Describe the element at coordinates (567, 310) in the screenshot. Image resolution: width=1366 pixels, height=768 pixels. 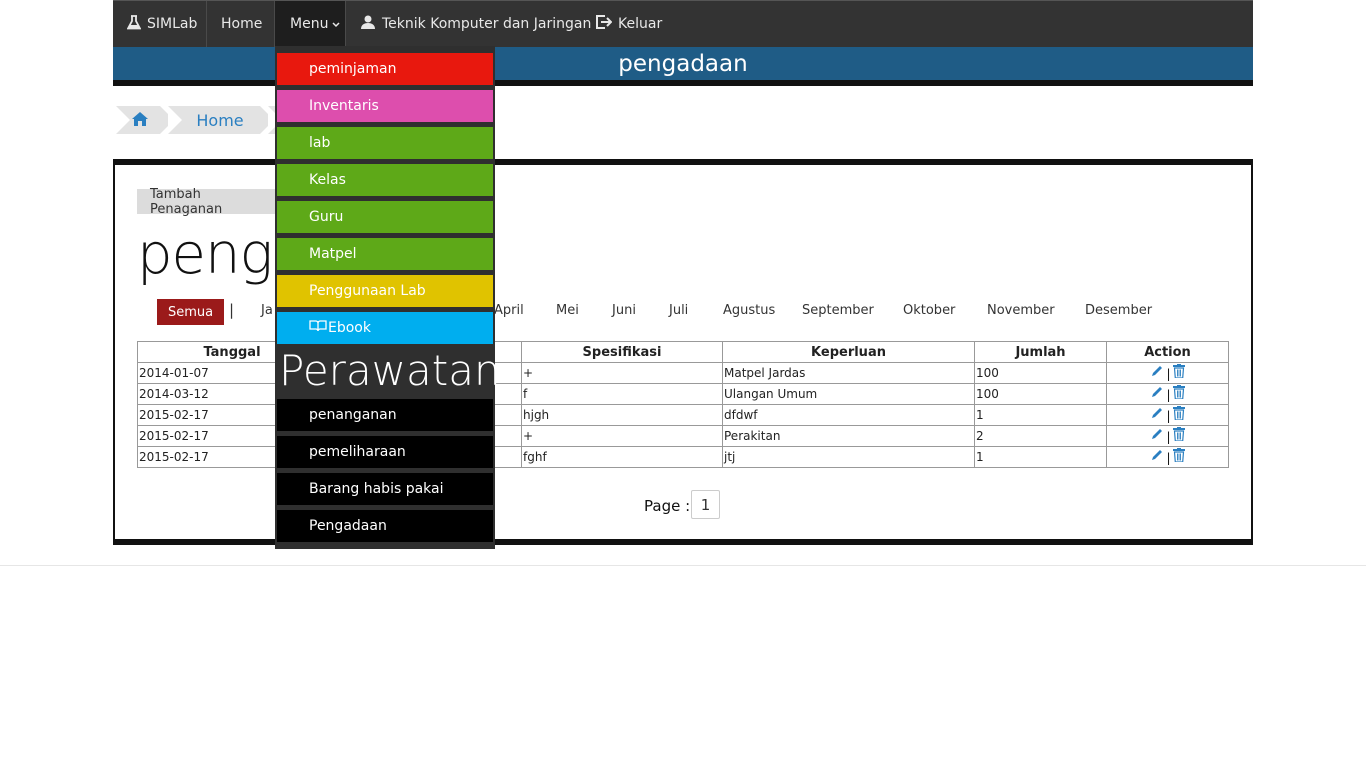
I see `month-filter-mei: Mei` at that location.